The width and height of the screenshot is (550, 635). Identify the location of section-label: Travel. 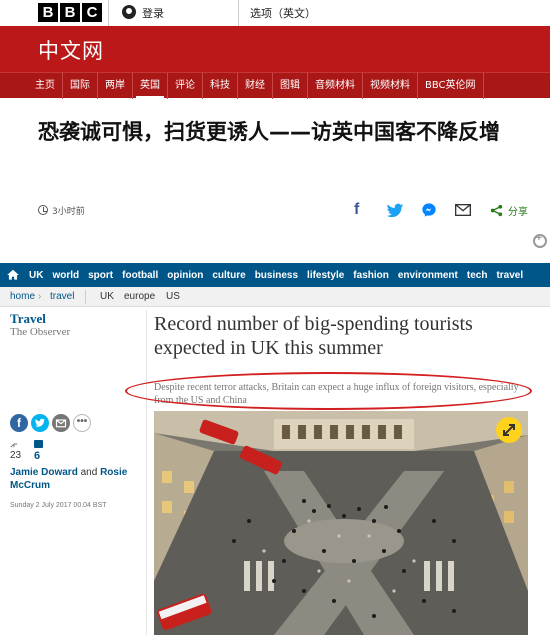
(28, 319).